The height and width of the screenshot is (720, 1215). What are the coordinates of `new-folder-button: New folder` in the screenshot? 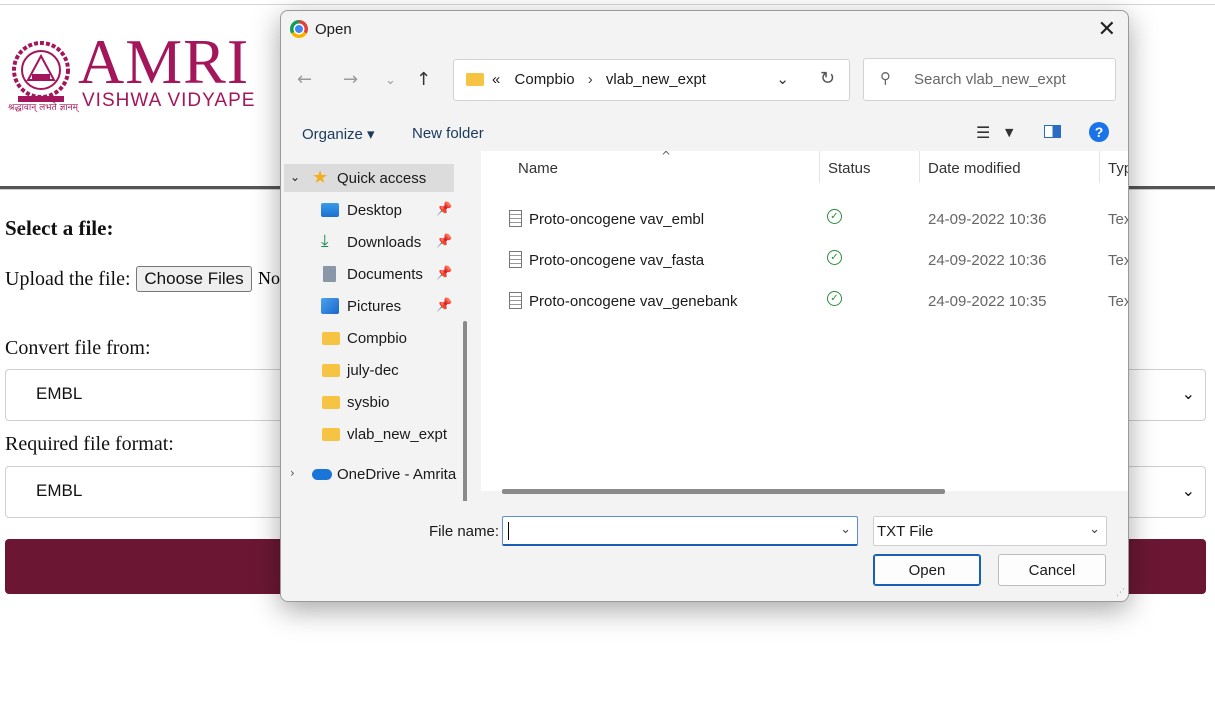 It's located at (448, 133).